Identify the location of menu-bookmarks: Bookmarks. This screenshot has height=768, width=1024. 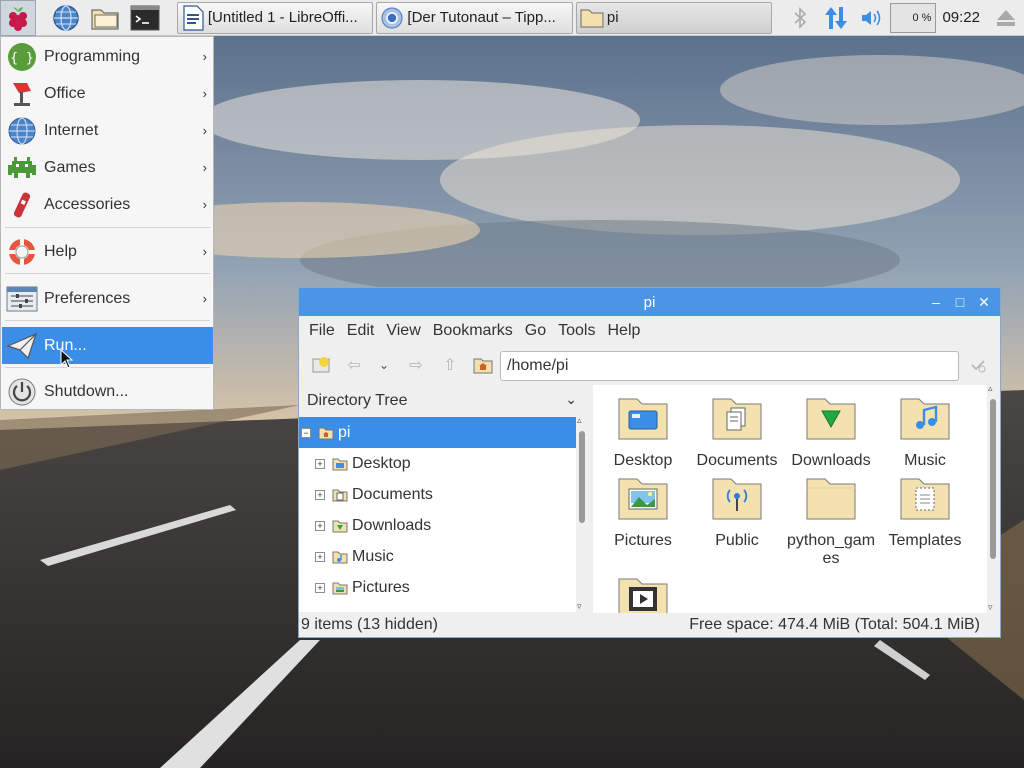
(473, 331).